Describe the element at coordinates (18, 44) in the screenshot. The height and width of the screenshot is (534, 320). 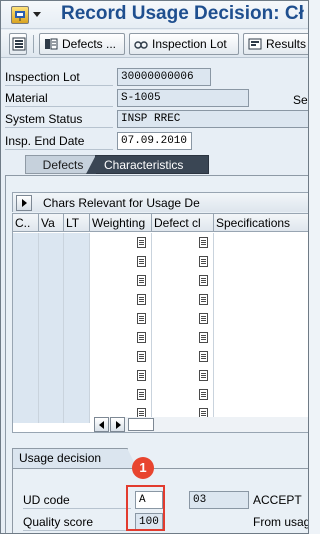
I see `overview-button` at that location.